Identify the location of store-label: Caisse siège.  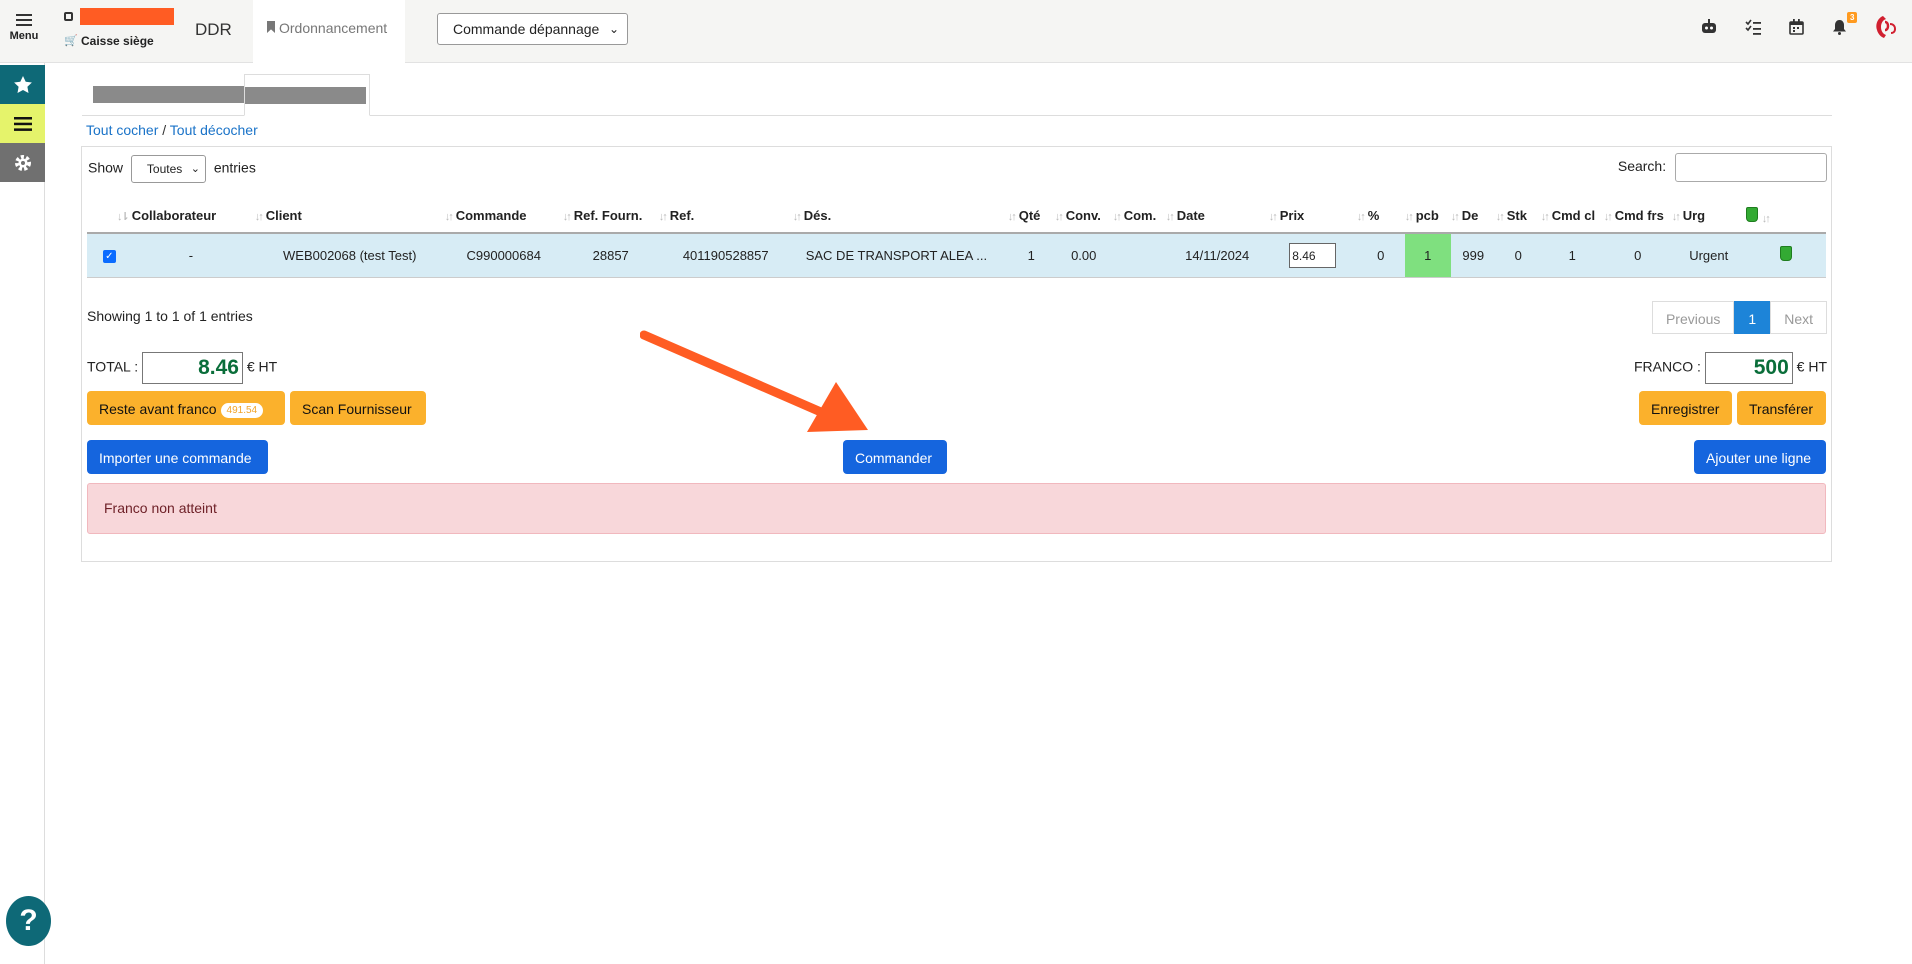
(117, 41).